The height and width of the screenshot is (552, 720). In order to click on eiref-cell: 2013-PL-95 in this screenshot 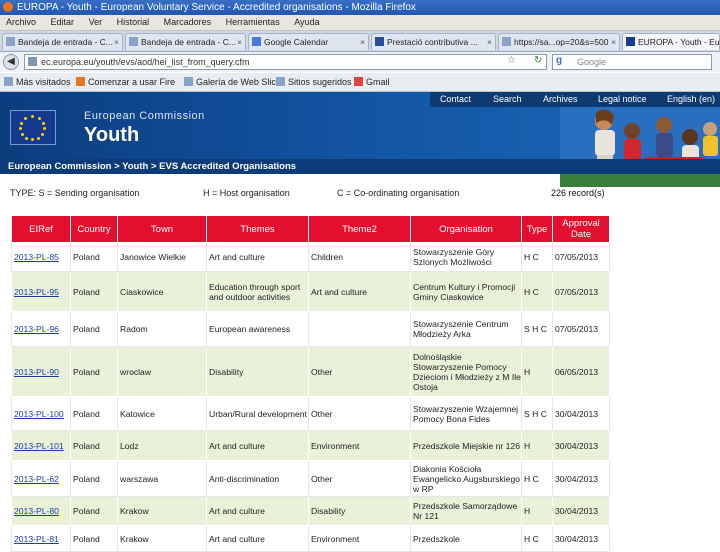, I will do `click(41, 291)`.